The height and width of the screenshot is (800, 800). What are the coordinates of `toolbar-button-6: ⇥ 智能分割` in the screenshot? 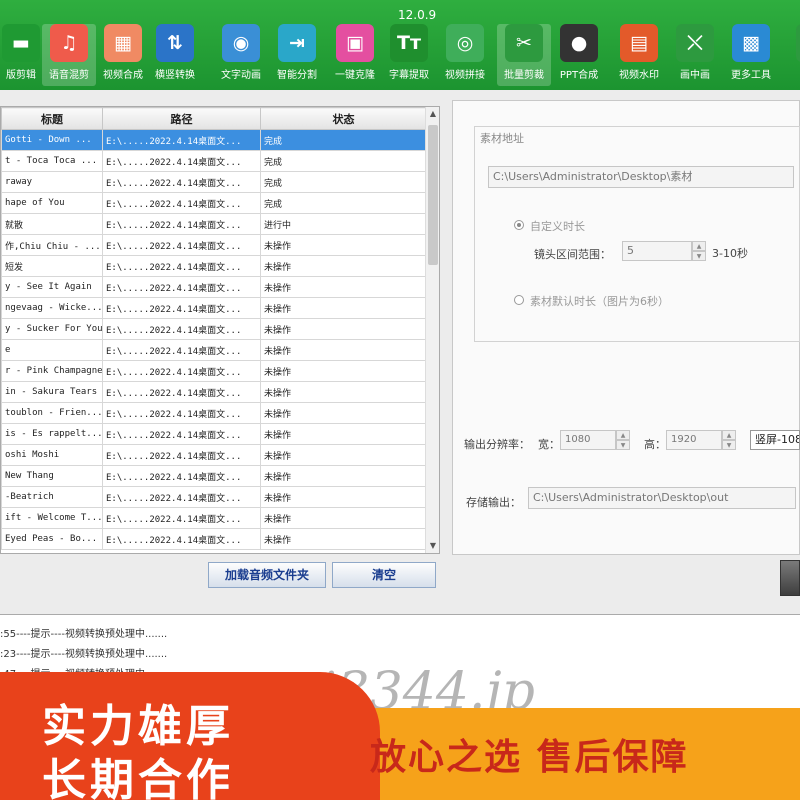 It's located at (297, 55).